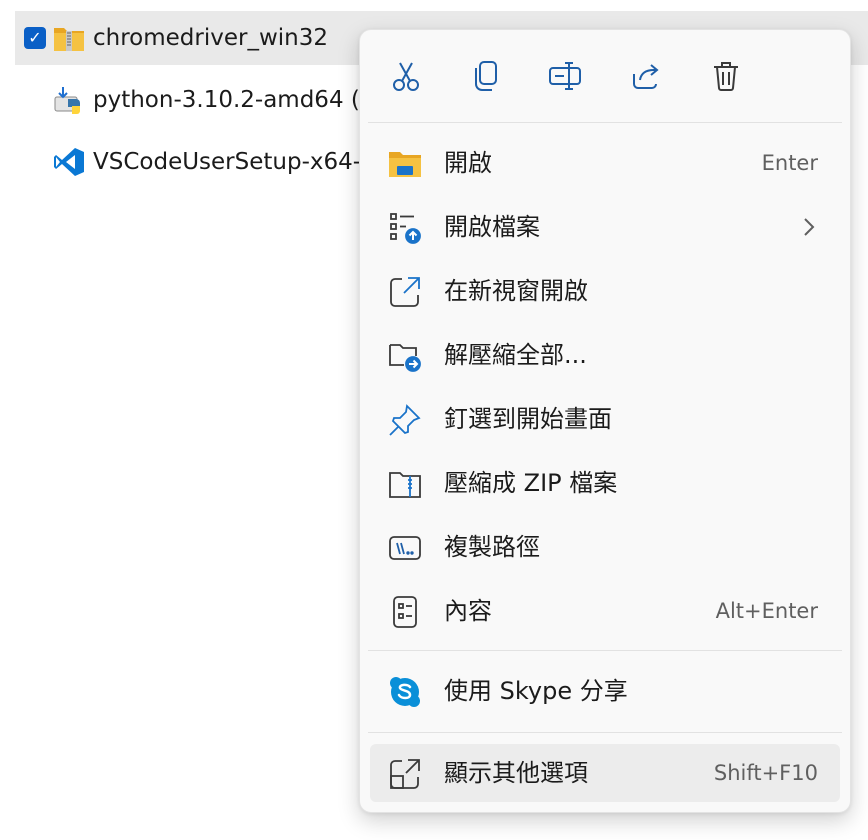 The height and width of the screenshot is (840, 868). What do you see at coordinates (405, 356) in the screenshot?
I see `extract-folder-icon` at bounding box center [405, 356].